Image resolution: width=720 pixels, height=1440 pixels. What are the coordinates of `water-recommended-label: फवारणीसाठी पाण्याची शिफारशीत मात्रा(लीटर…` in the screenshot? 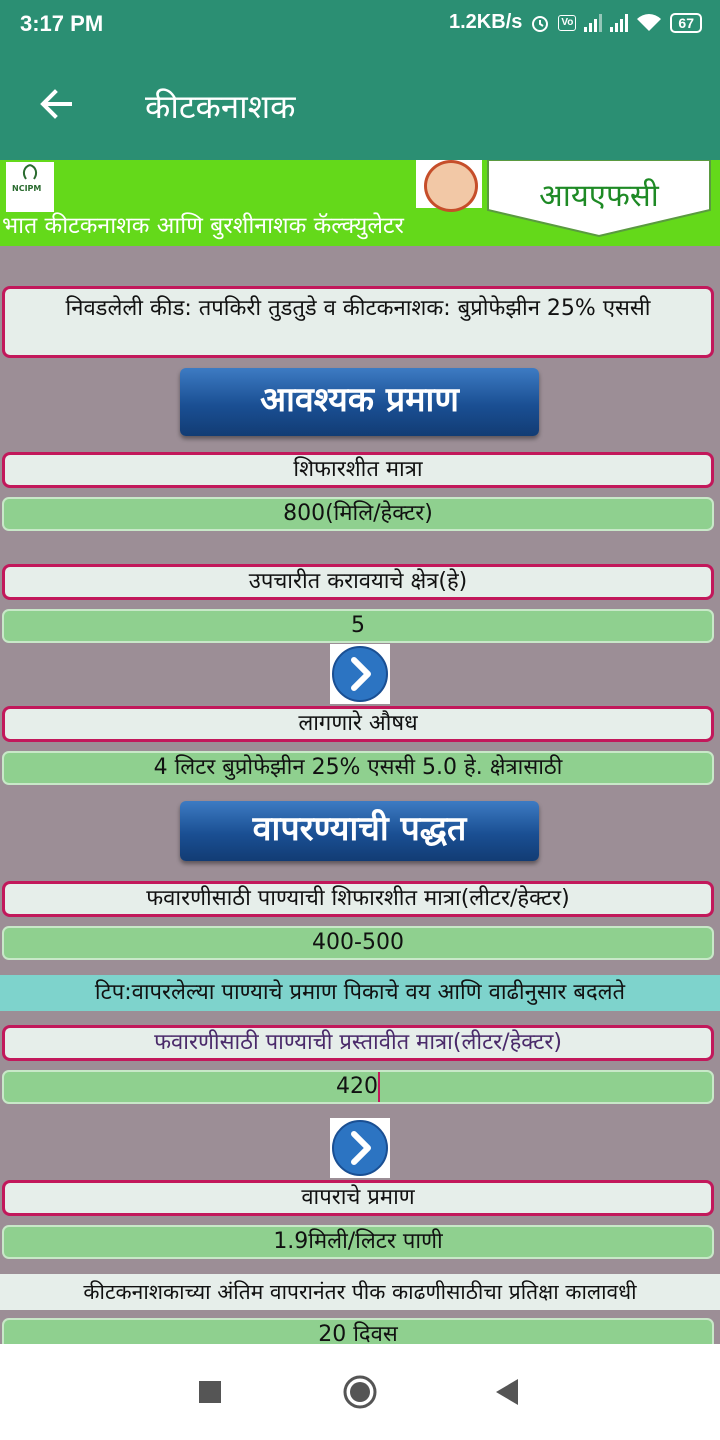 It's located at (358, 899).